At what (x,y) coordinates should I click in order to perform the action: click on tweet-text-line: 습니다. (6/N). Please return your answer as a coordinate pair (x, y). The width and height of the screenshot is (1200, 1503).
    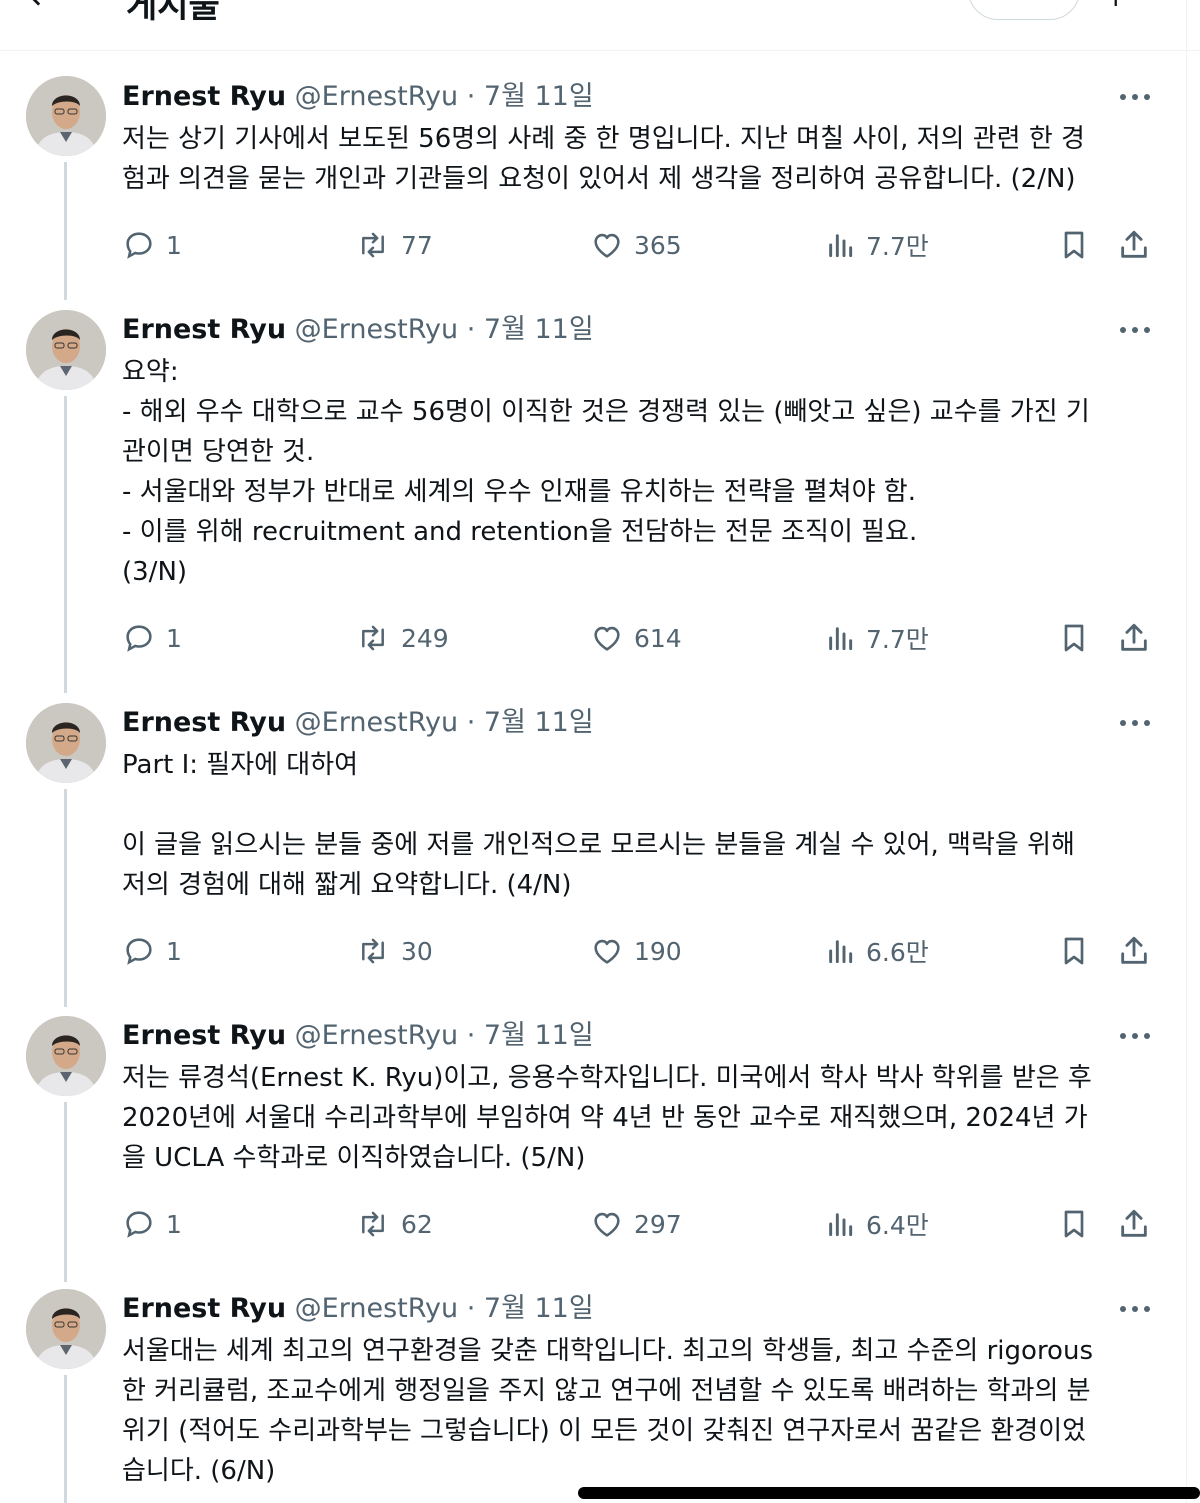
    Looking at the image, I should click on (199, 1471).